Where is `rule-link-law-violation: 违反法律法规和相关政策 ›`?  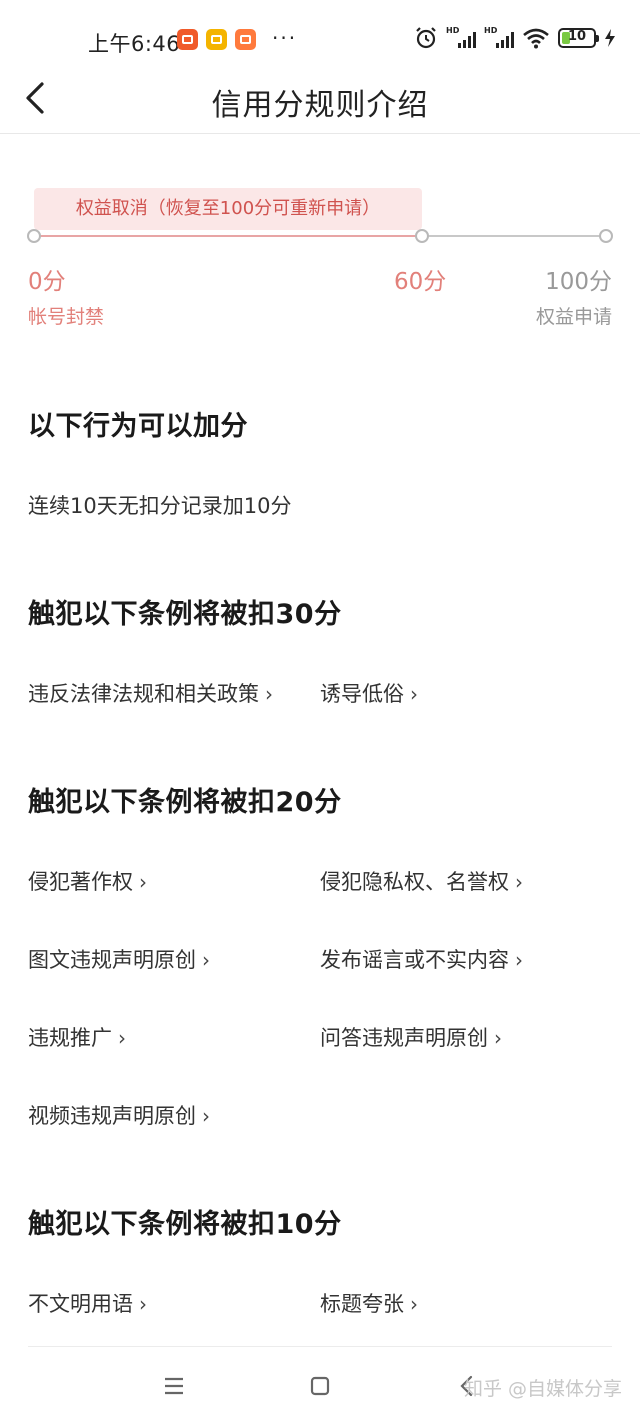 rule-link-law-violation: 违反法律法规和相关政策 › is located at coordinates (150, 693).